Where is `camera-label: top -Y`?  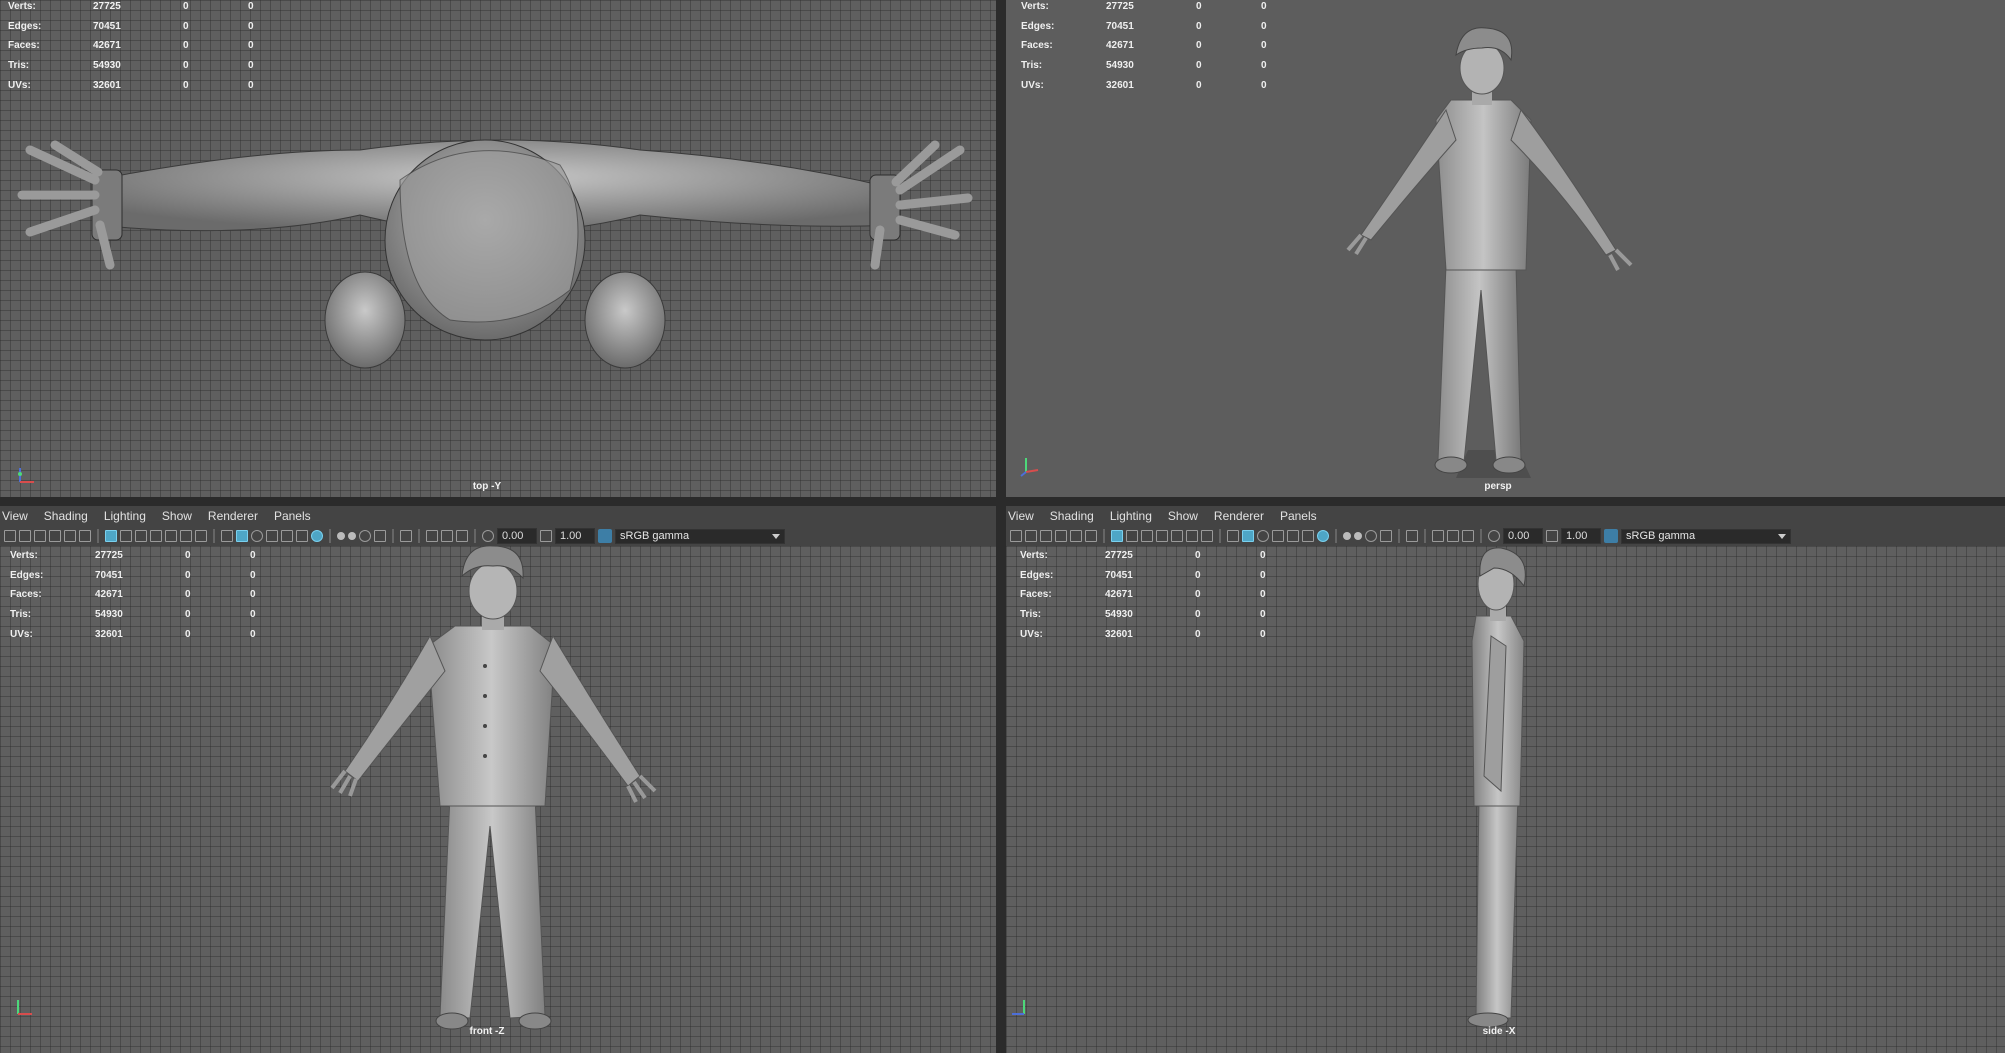
camera-label: top -Y is located at coordinates (487, 486).